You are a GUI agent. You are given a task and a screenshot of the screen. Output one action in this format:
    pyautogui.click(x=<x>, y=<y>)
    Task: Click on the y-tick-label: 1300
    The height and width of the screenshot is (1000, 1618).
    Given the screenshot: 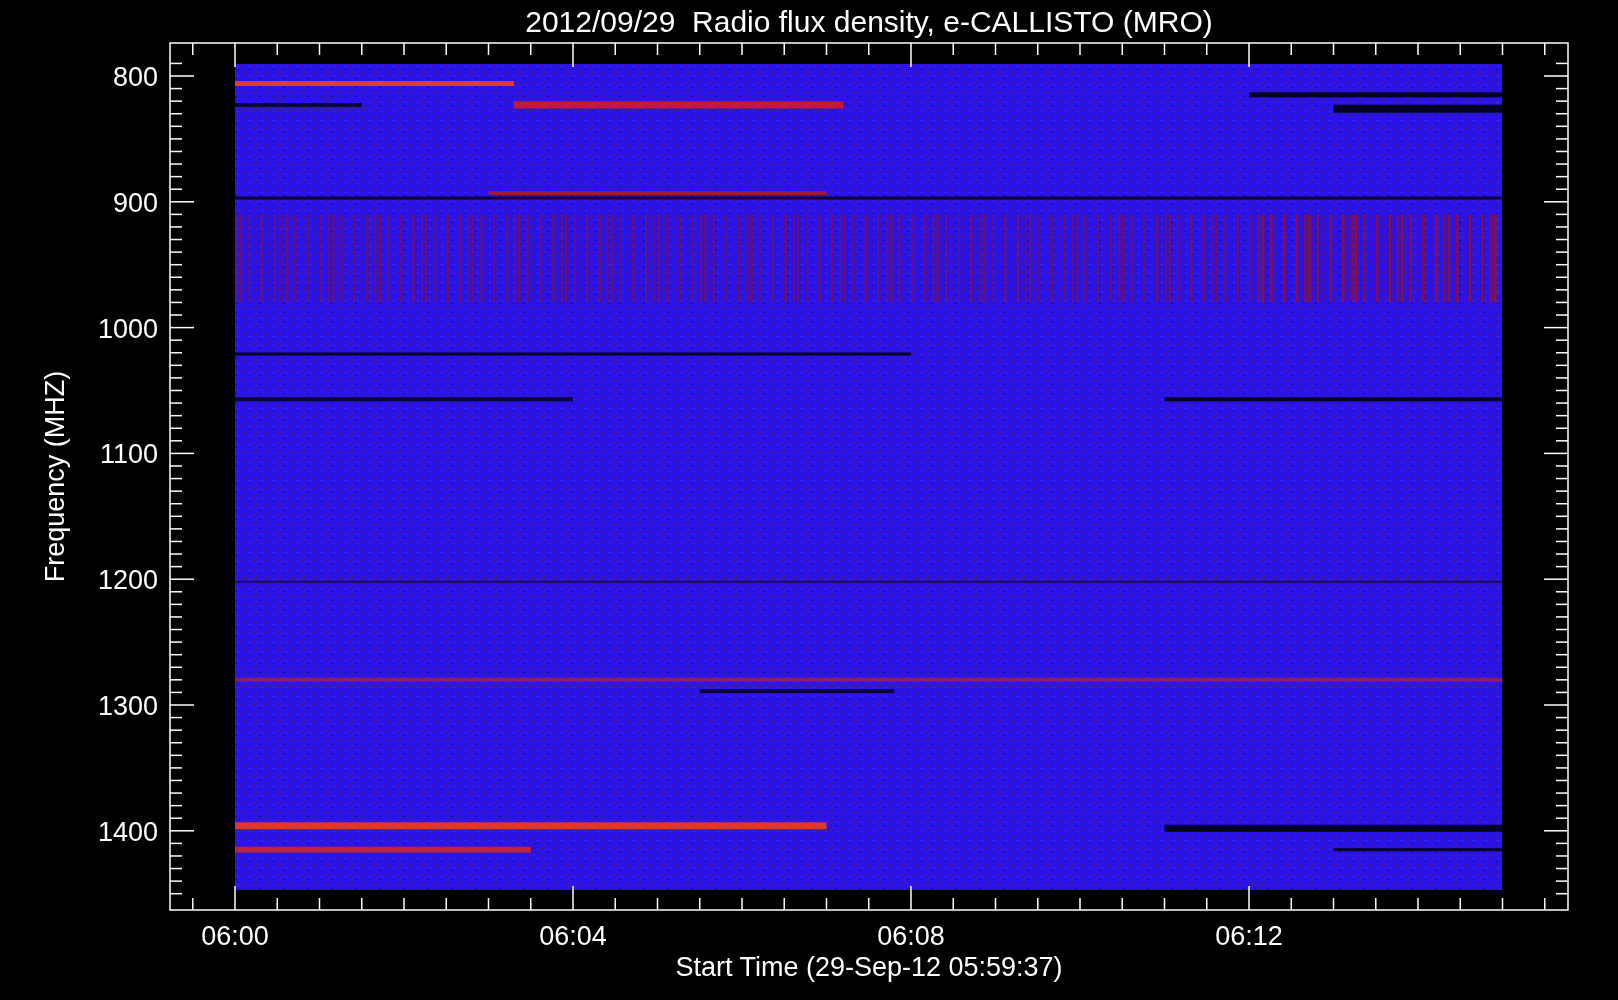 What is the action you would take?
    pyautogui.click(x=127, y=706)
    